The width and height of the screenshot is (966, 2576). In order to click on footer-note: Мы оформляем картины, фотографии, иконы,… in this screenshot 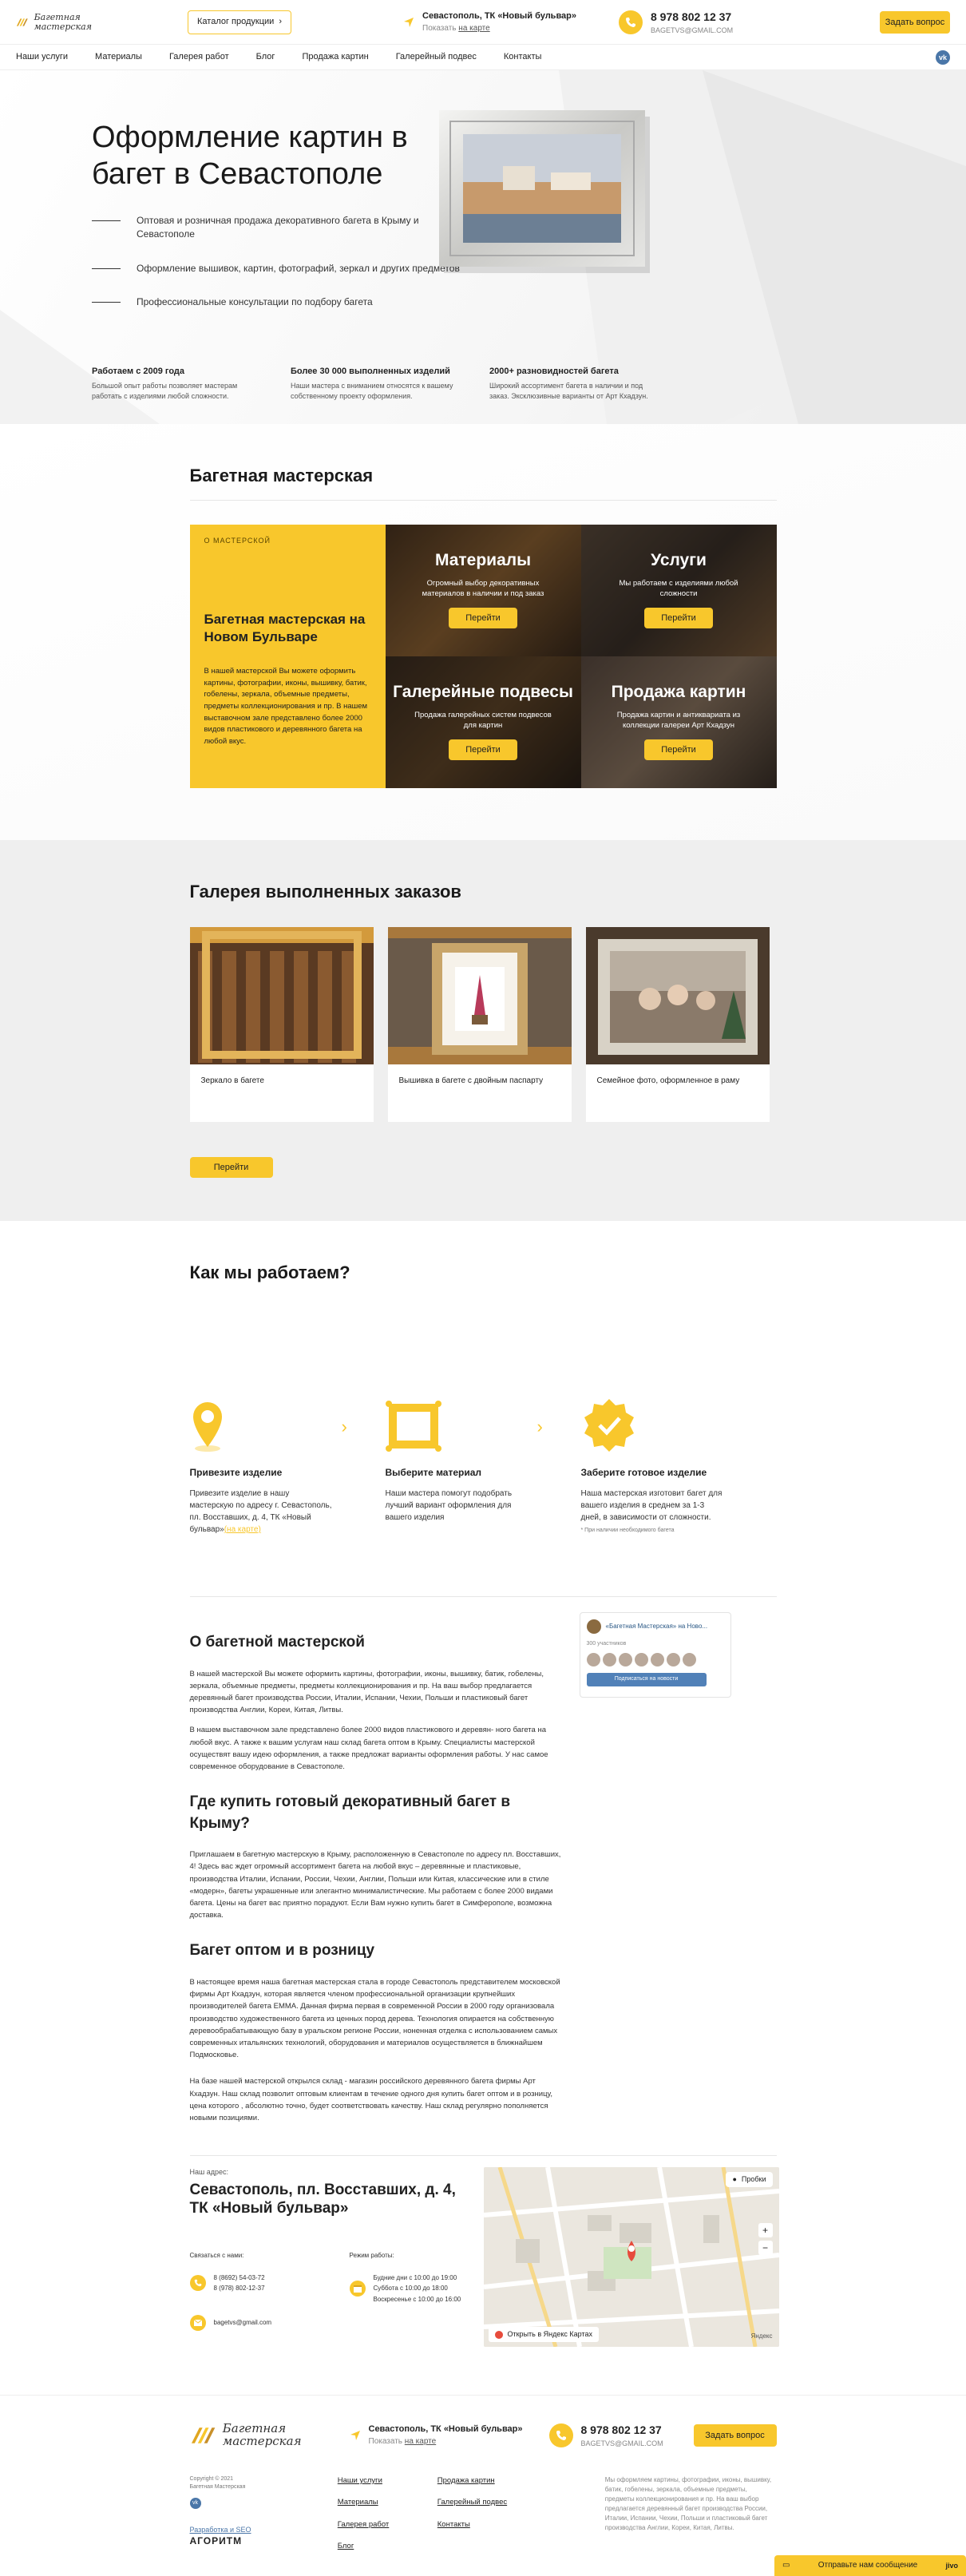, I will do `click(688, 2503)`.